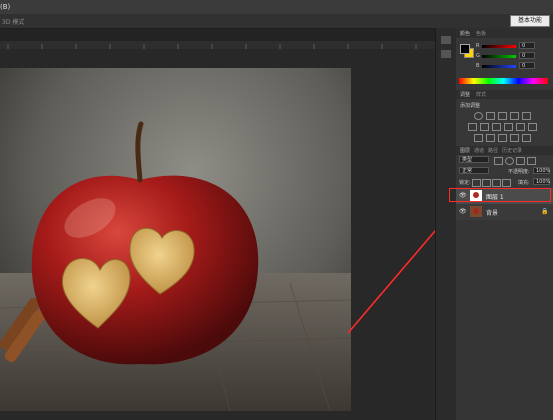 The height and width of the screenshot is (420, 553). Describe the element at coordinates (504, 94) in the screenshot. I see `adjust-panel-tabs: 调整 样式` at that location.